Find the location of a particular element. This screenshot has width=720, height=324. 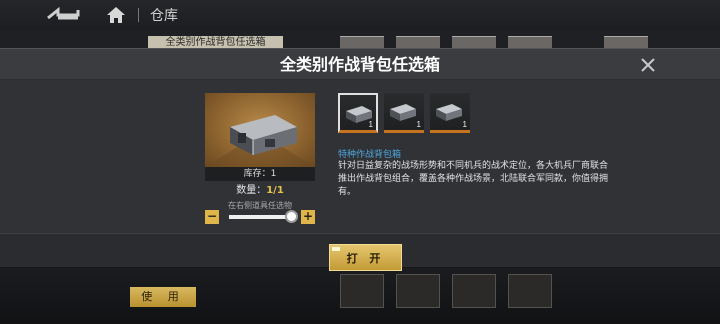

use-button: 使 用 is located at coordinates (163, 297).